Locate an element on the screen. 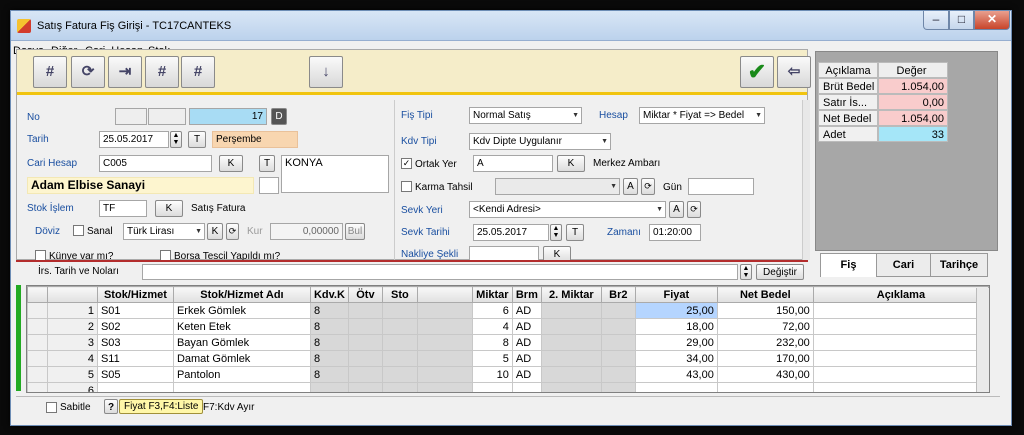 The image size is (1024, 435). stok-k-button: K is located at coordinates (169, 208).